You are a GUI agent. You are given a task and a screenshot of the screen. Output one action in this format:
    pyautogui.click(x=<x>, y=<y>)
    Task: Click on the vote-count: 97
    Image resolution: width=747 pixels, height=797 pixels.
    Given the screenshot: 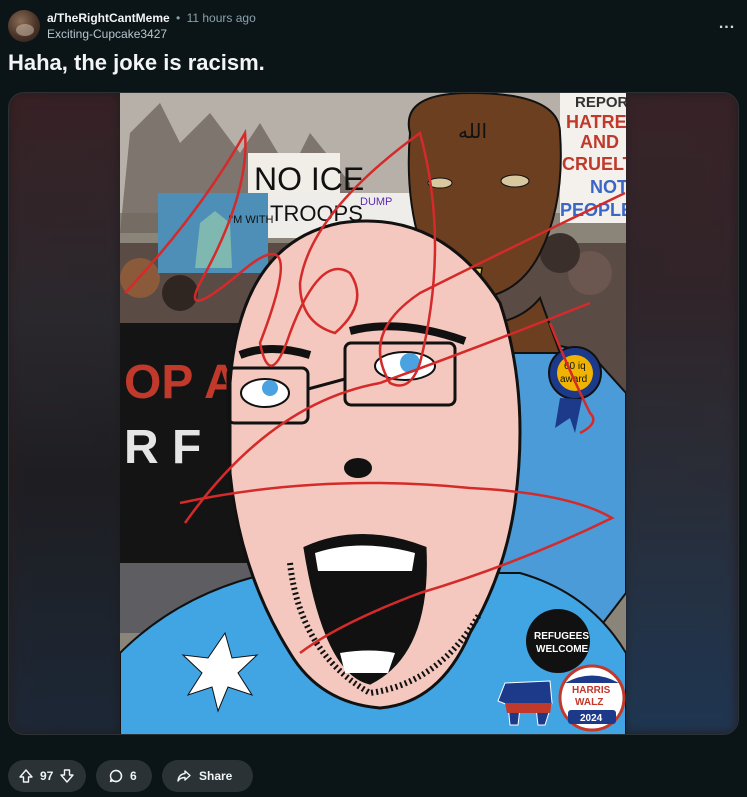 What is the action you would take?
    pyautogui.click(x=47, y=776)
    